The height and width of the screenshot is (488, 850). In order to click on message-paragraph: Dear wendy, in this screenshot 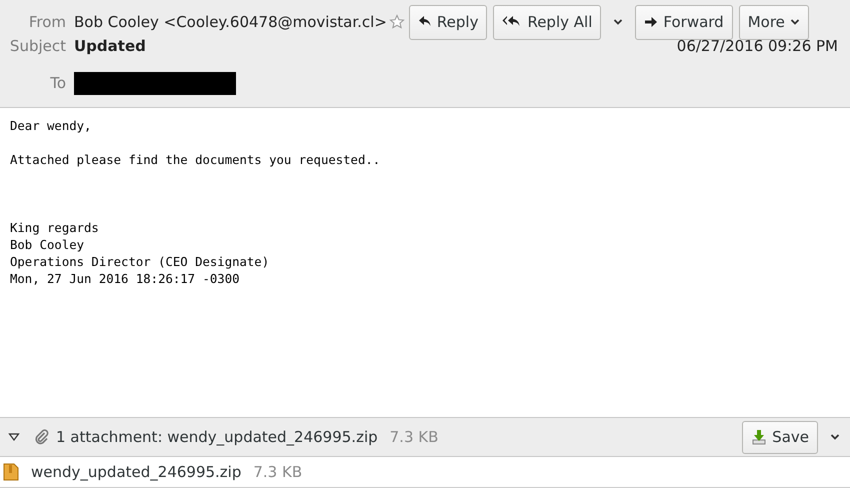, I will do `click(51, 126)`.